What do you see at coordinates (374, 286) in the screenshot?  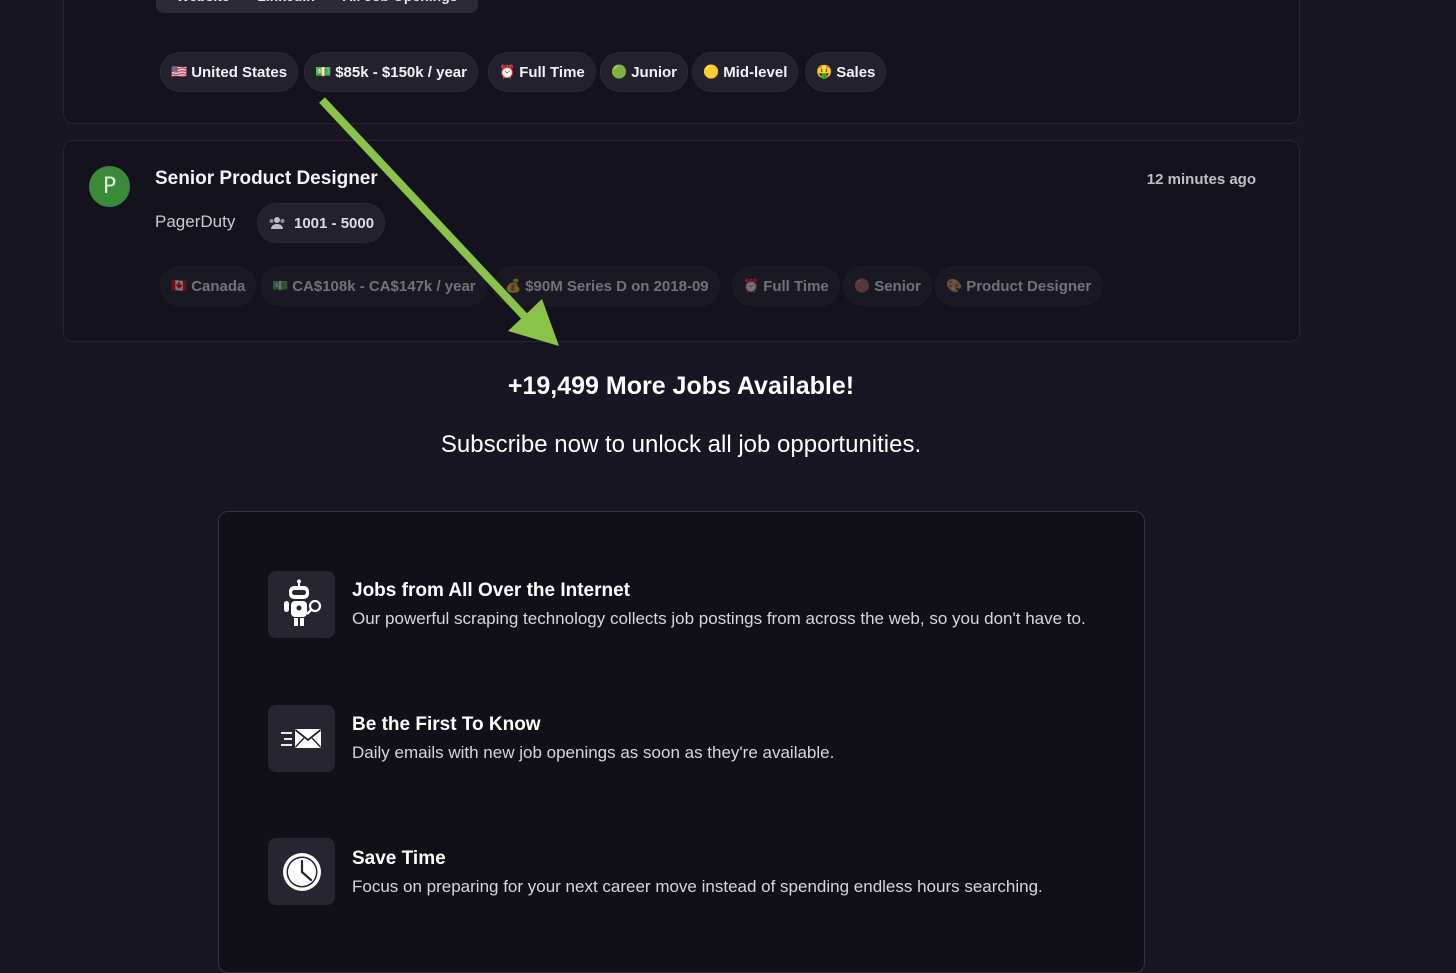 I see `tag-salary: 💵 CA$108k - CA$147k / year` at bounding box center [374, 286].